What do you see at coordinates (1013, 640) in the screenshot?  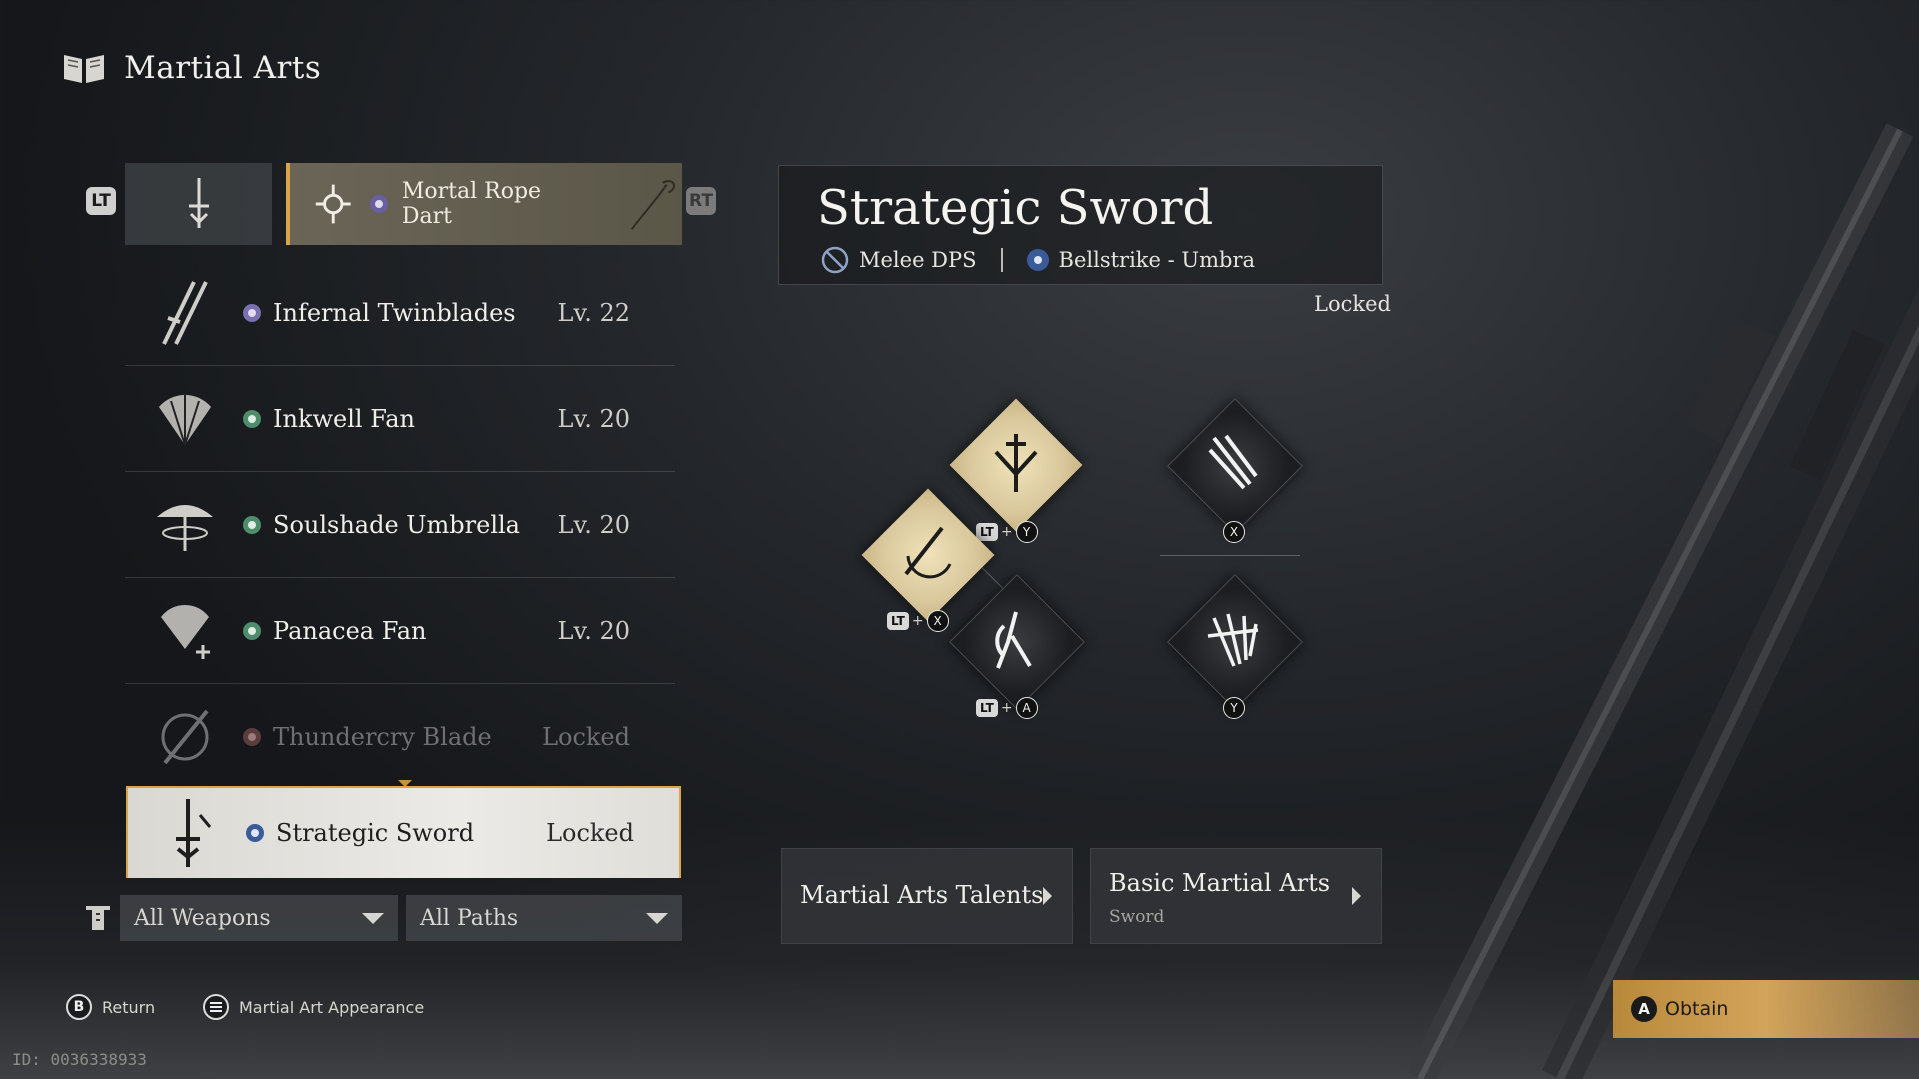 I see `figure-slash-icon` at bounding box center [1013, 640].